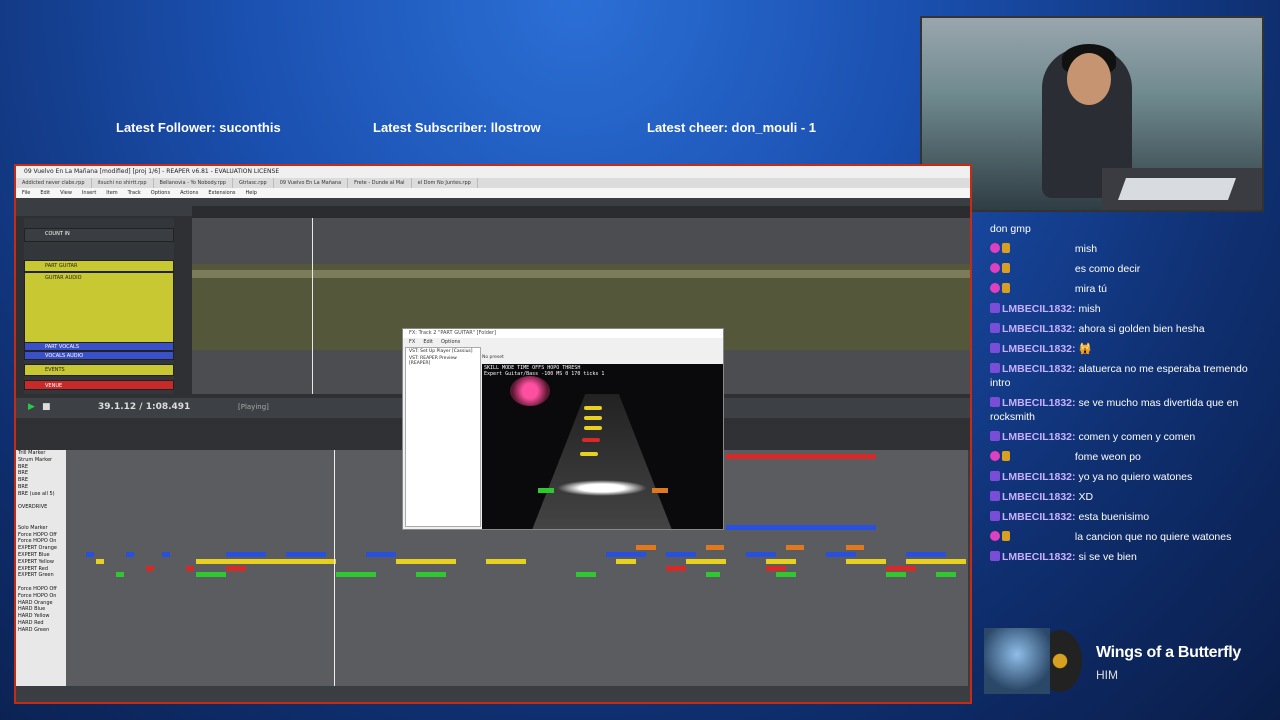 Image resolution: width=1280 pixels, height=720 pixels. Describe the element at coordinates (99, 370) in the screenshot. I see `track-header: EVENTS` at that location.